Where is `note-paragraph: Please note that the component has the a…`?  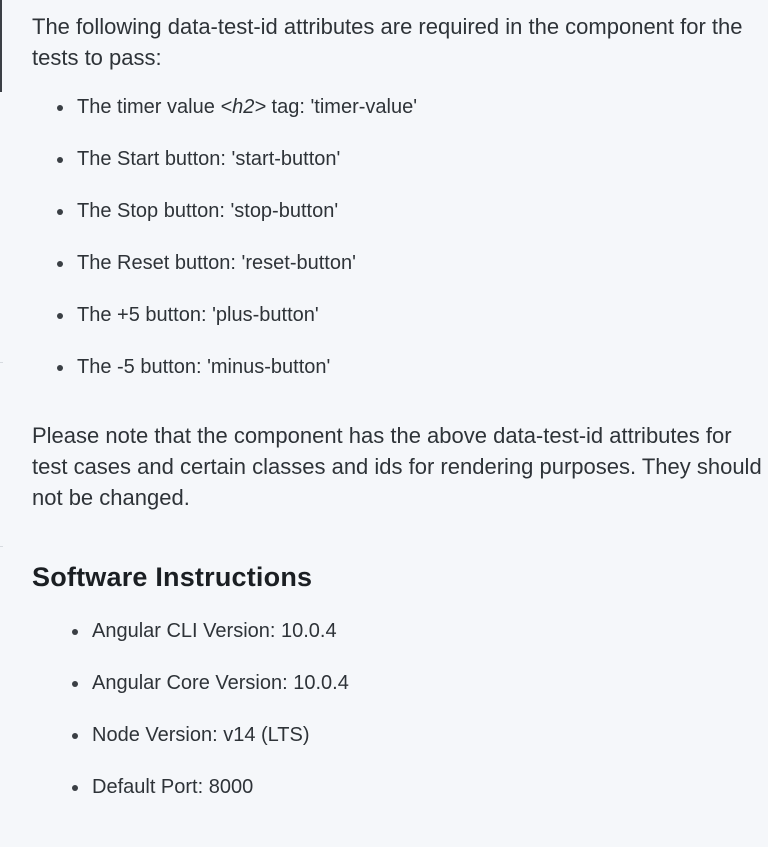
note-paragraph: Please note that the component has the a… is located at coordinates (397, 466).